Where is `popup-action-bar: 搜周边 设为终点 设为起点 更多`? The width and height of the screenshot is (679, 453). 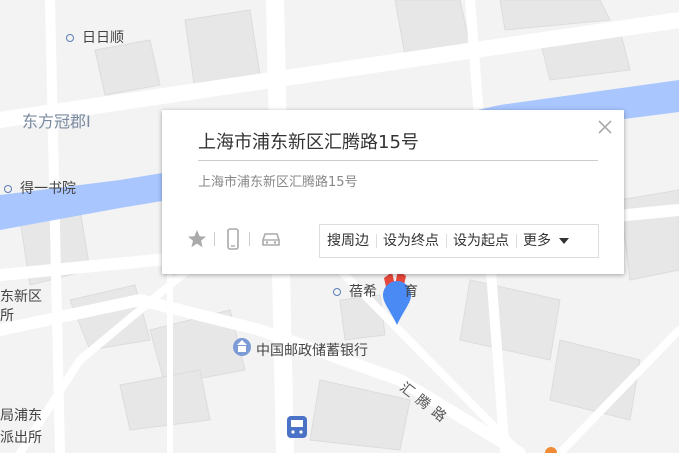
popup-action-bar: 搜周边 设为终点 设为起点 更多 is located at coordinates (459, 241).